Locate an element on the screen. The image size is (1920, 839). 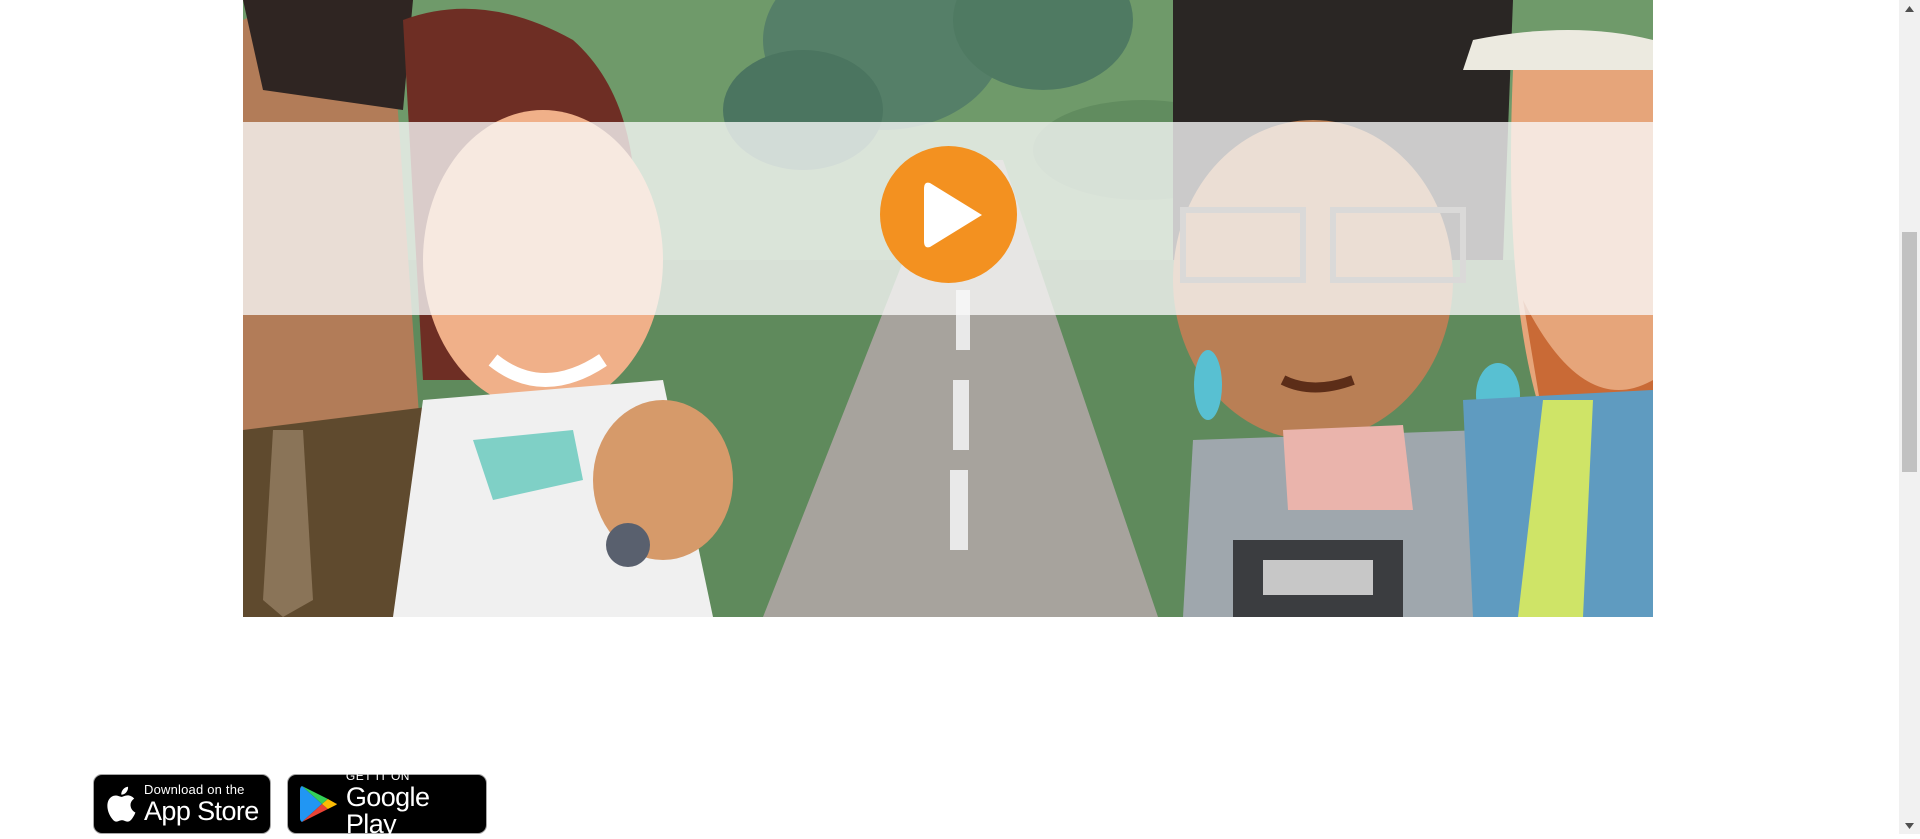
play-icon is located at coordinates (952, 214).